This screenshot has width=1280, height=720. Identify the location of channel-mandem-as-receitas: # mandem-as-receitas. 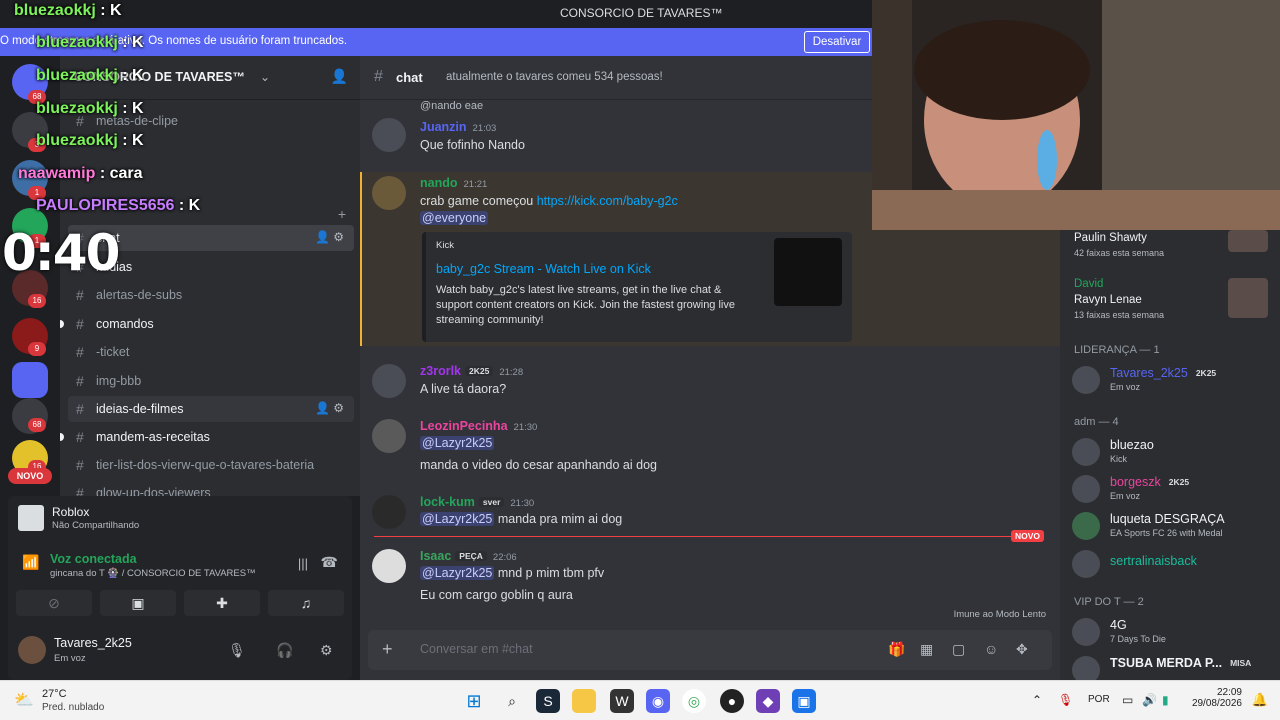
(210, 437).